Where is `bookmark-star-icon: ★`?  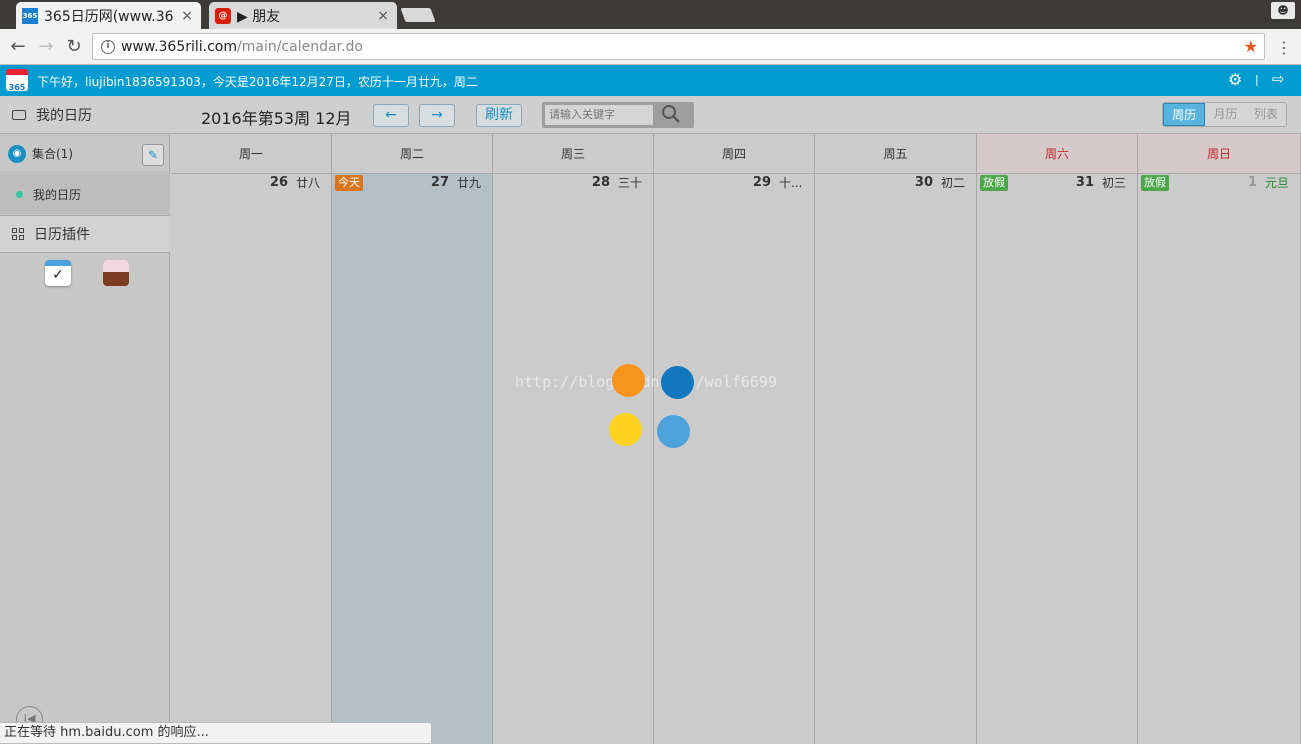
bookmark-star-icon: ★ is located at coordinates (1251, 46).